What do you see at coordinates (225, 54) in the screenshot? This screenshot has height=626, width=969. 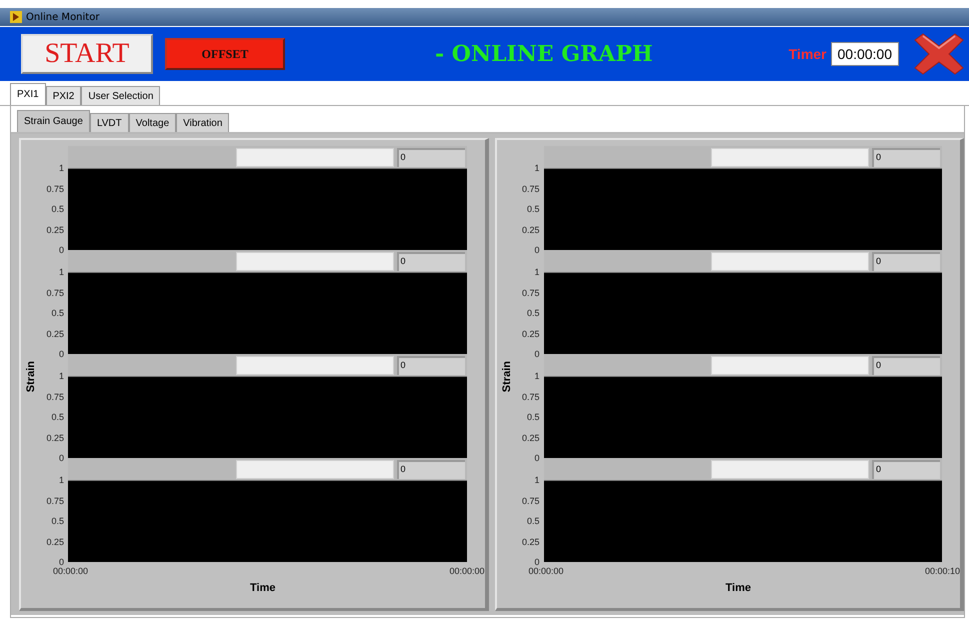 I see `offset-button: OFFSET` at bounding box center [225, 54].